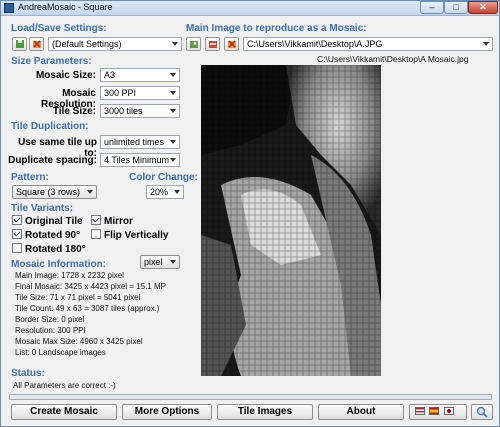  I want to click on info-unit-value: pixel, so click(153, 262).